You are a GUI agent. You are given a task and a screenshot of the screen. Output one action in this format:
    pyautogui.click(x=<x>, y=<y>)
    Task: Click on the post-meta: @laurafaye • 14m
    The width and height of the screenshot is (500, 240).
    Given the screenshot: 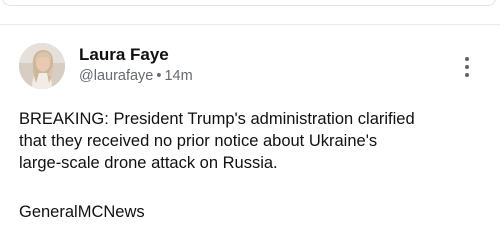 What is the action you would take?
    pyautogui.click(x=136, y=76)
    